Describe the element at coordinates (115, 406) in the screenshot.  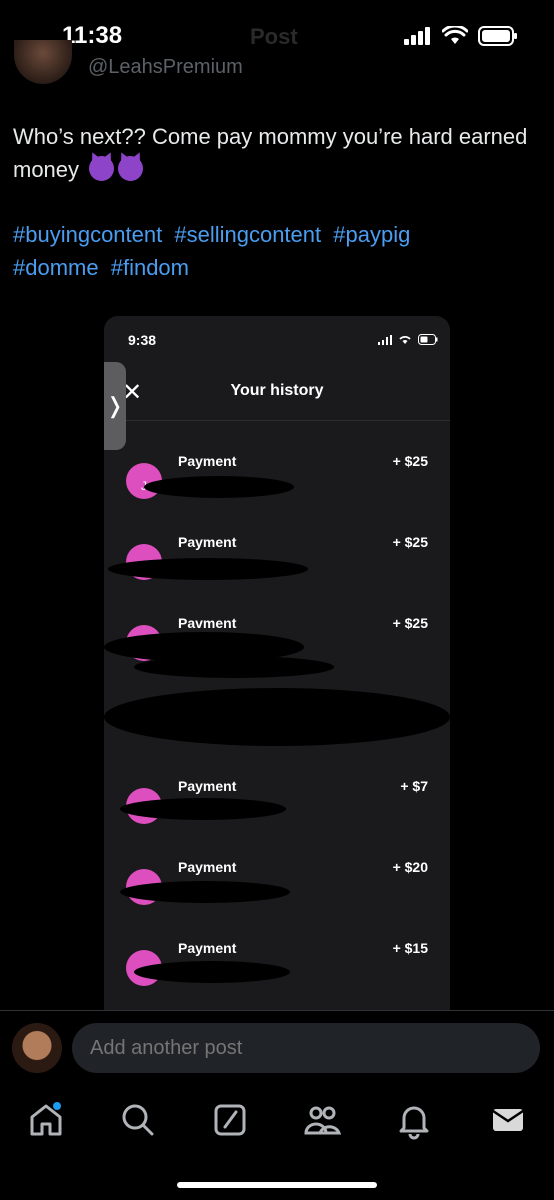
I see `expand-handle-chevron-icon: ❭` at that location.